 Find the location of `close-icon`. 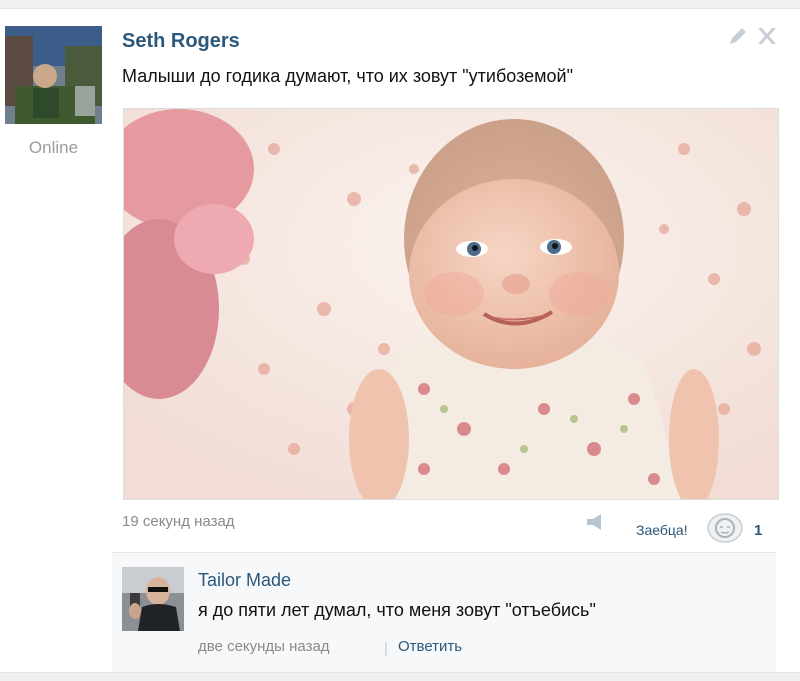

close-icon is located at coordinates (767, 36).